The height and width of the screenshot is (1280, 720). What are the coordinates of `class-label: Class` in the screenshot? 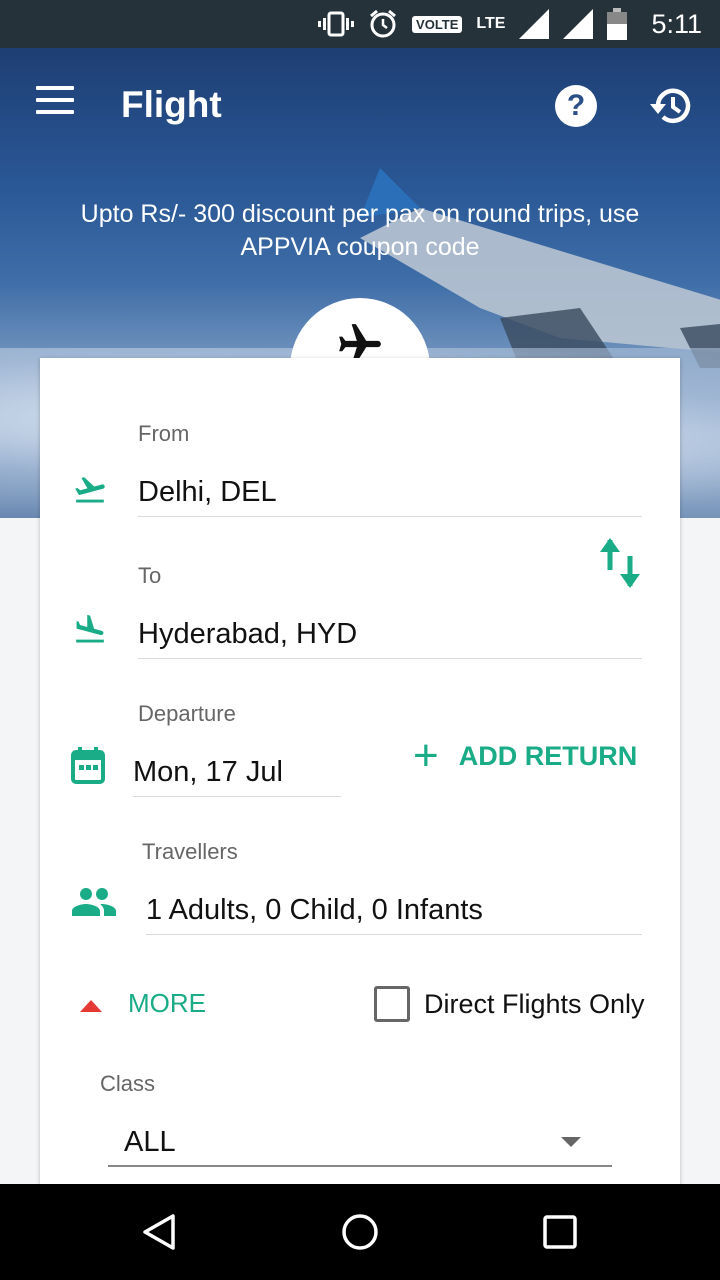 It's located at (128, 1083).